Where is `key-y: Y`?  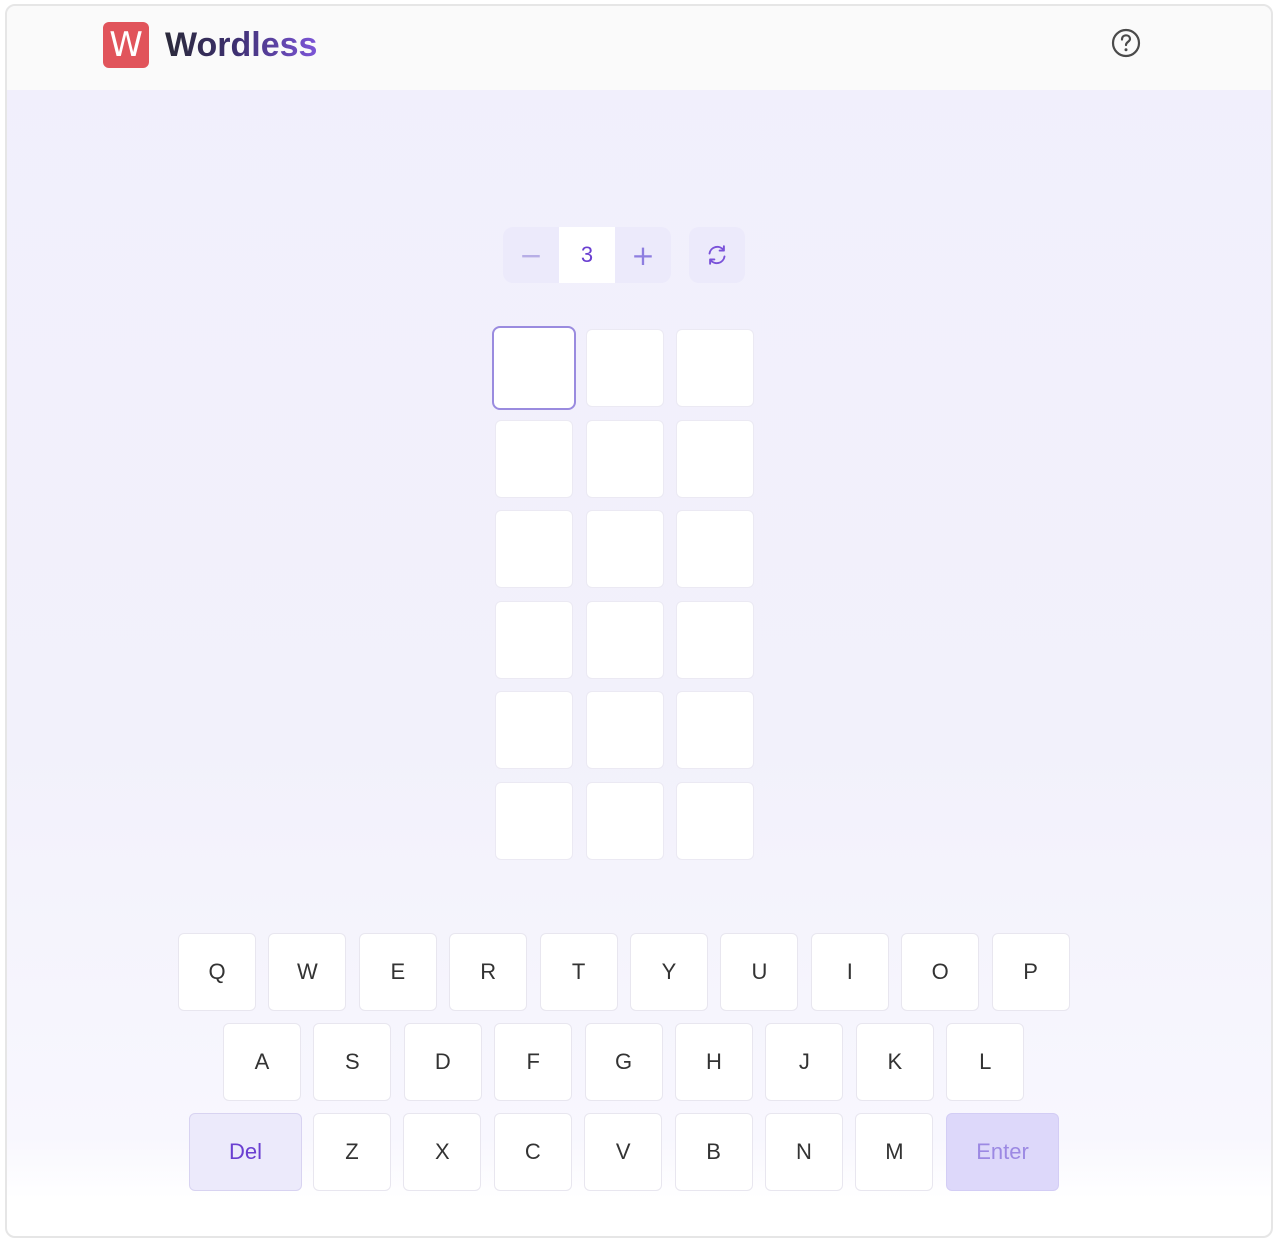
key-y: Y is located at coordinates (669, 972).